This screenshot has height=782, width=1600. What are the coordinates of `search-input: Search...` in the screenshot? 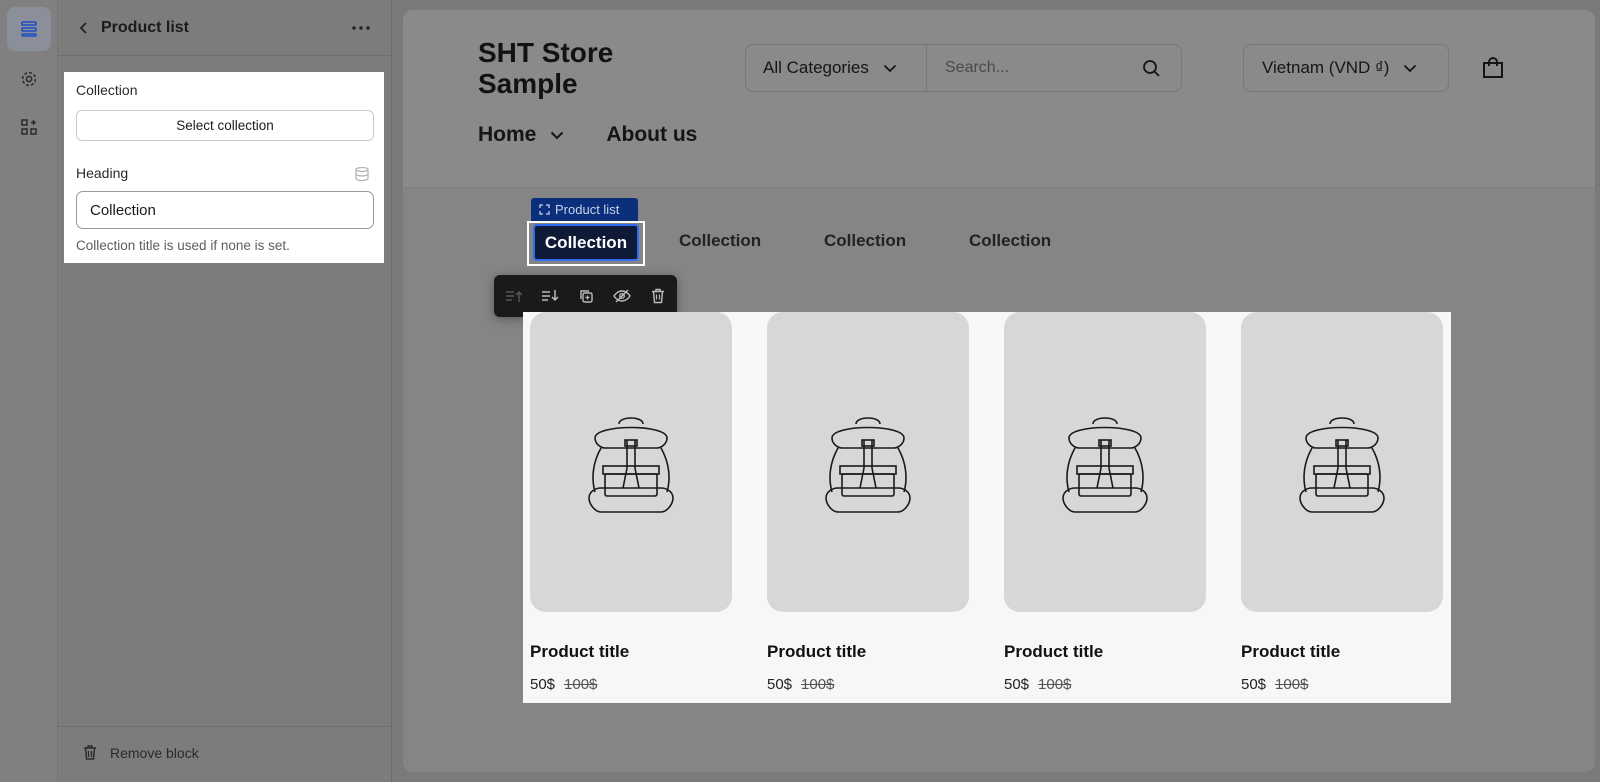 It's located at (1054, 68).